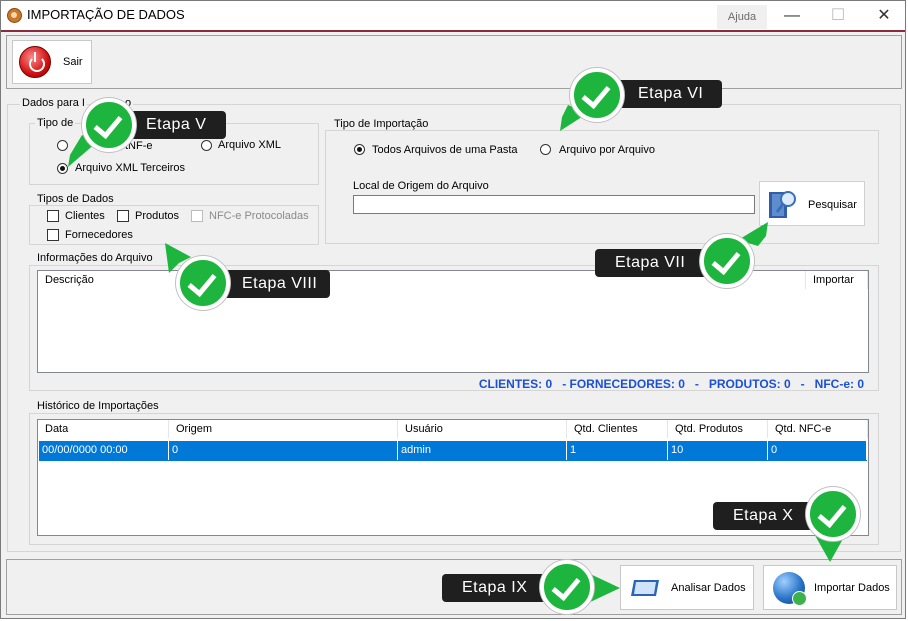 This screenshot has height=621, width=908. Describe the element at coordinates (75, 199) in the screenshot. I see `data-types-group-label: Tipos de Dados` at that location.